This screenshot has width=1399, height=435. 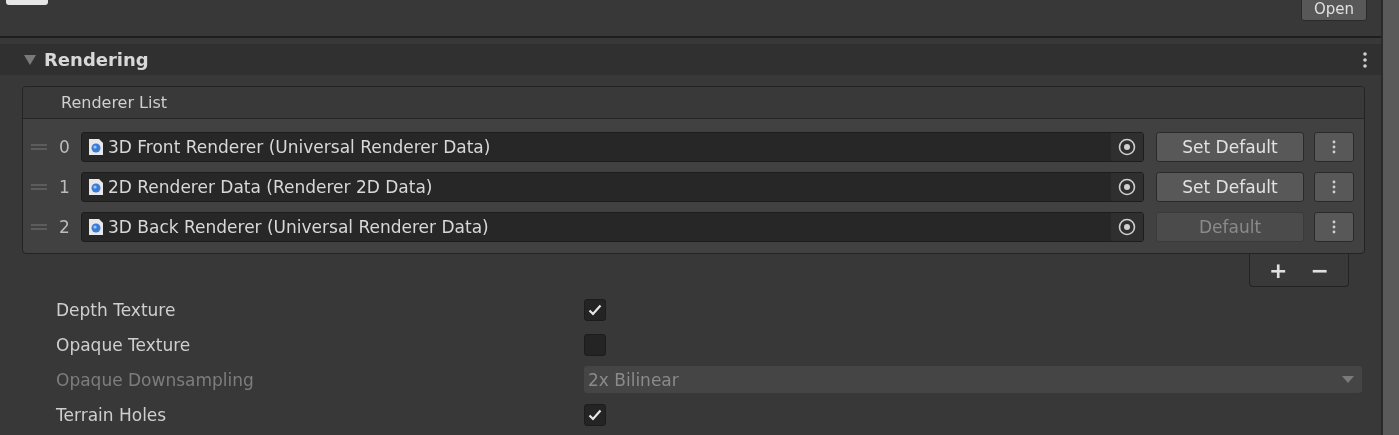 I want to click on remove-button: −, so click(x=1319, y=270).